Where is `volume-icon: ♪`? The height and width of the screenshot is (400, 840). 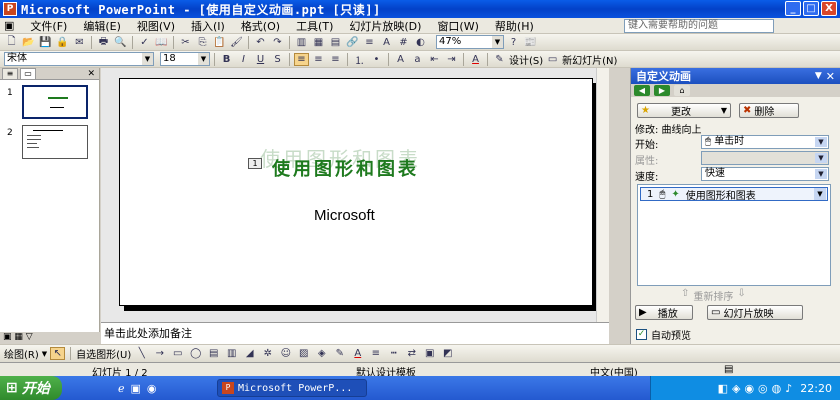 volume-icon: ♪ is located at coordinates (788, 388).